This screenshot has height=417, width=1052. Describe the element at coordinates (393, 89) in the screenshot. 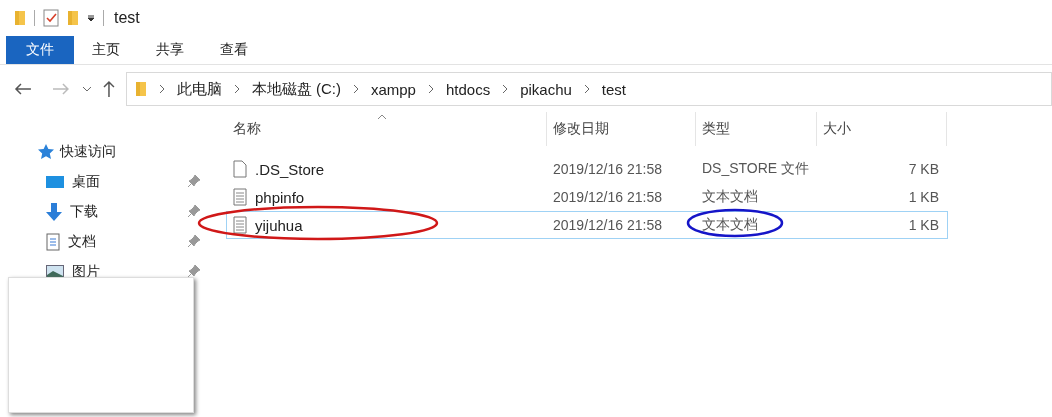

I see `breadcrumb: xampp` at that location.